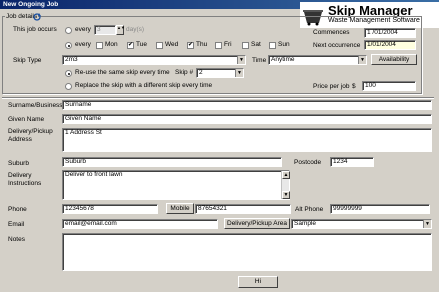 The image size is (439, 292). I want to click on alt-phone-input: 99999999, so click(380, 209).